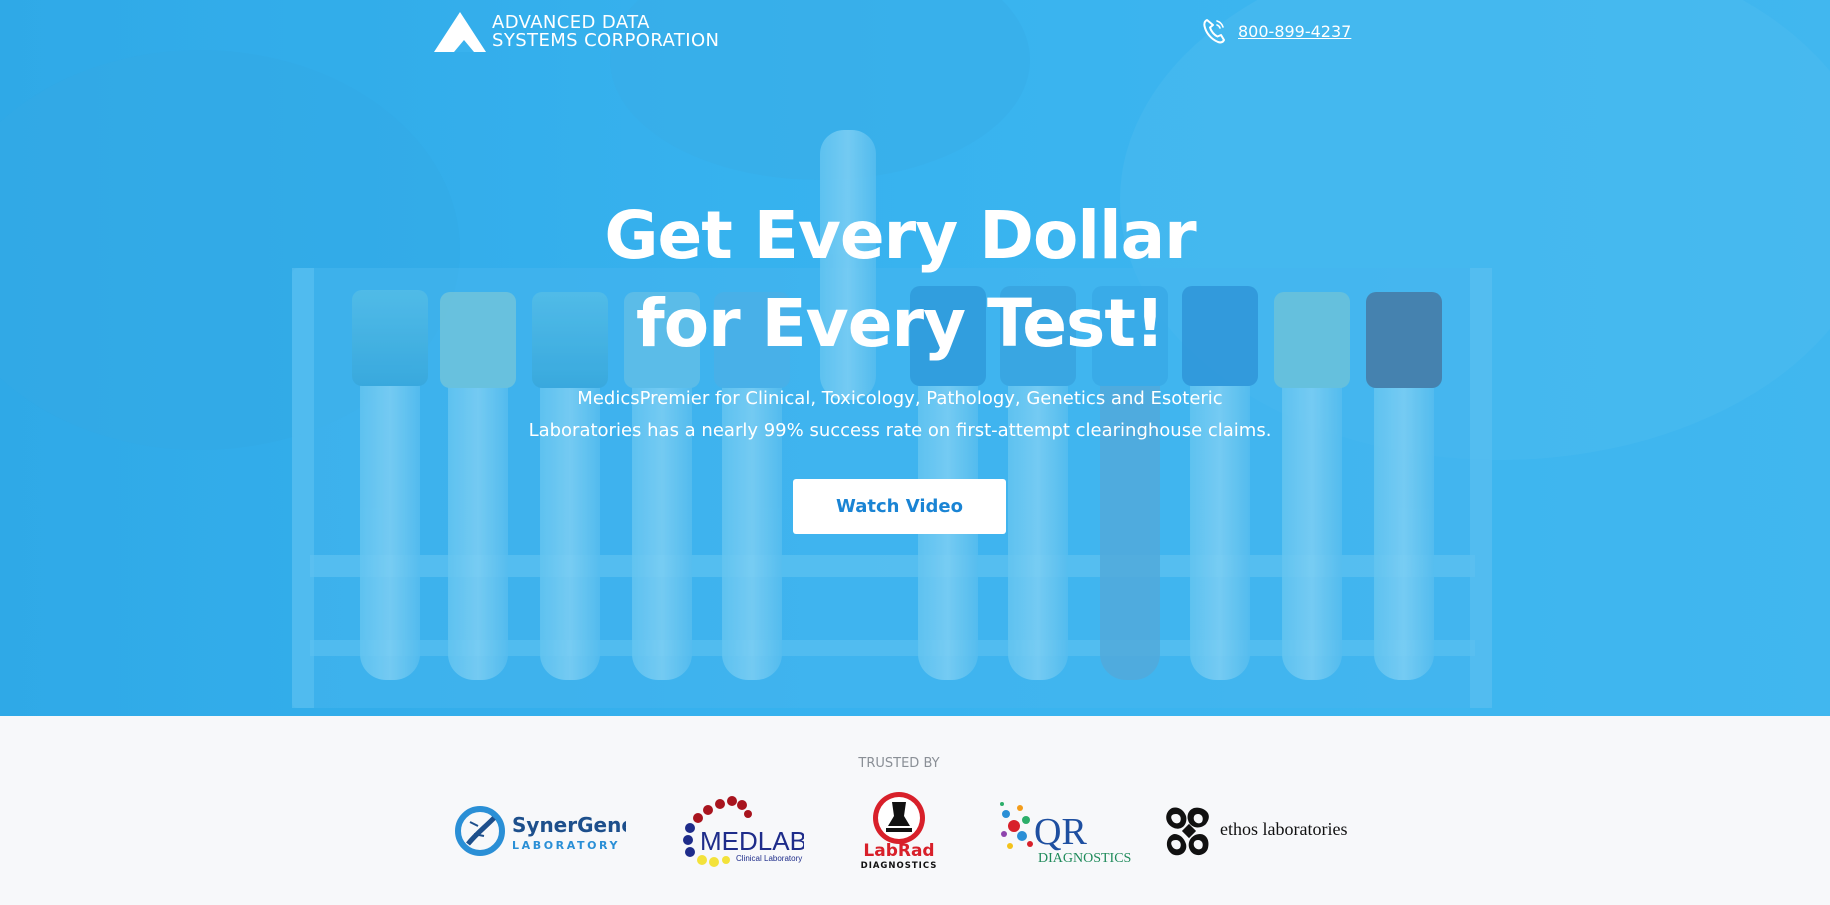 This screenshot has width=1830, height=905. Describe the element at coordinates (1060, 832) in the screenshot. I see `qr-name: QR` at that location.